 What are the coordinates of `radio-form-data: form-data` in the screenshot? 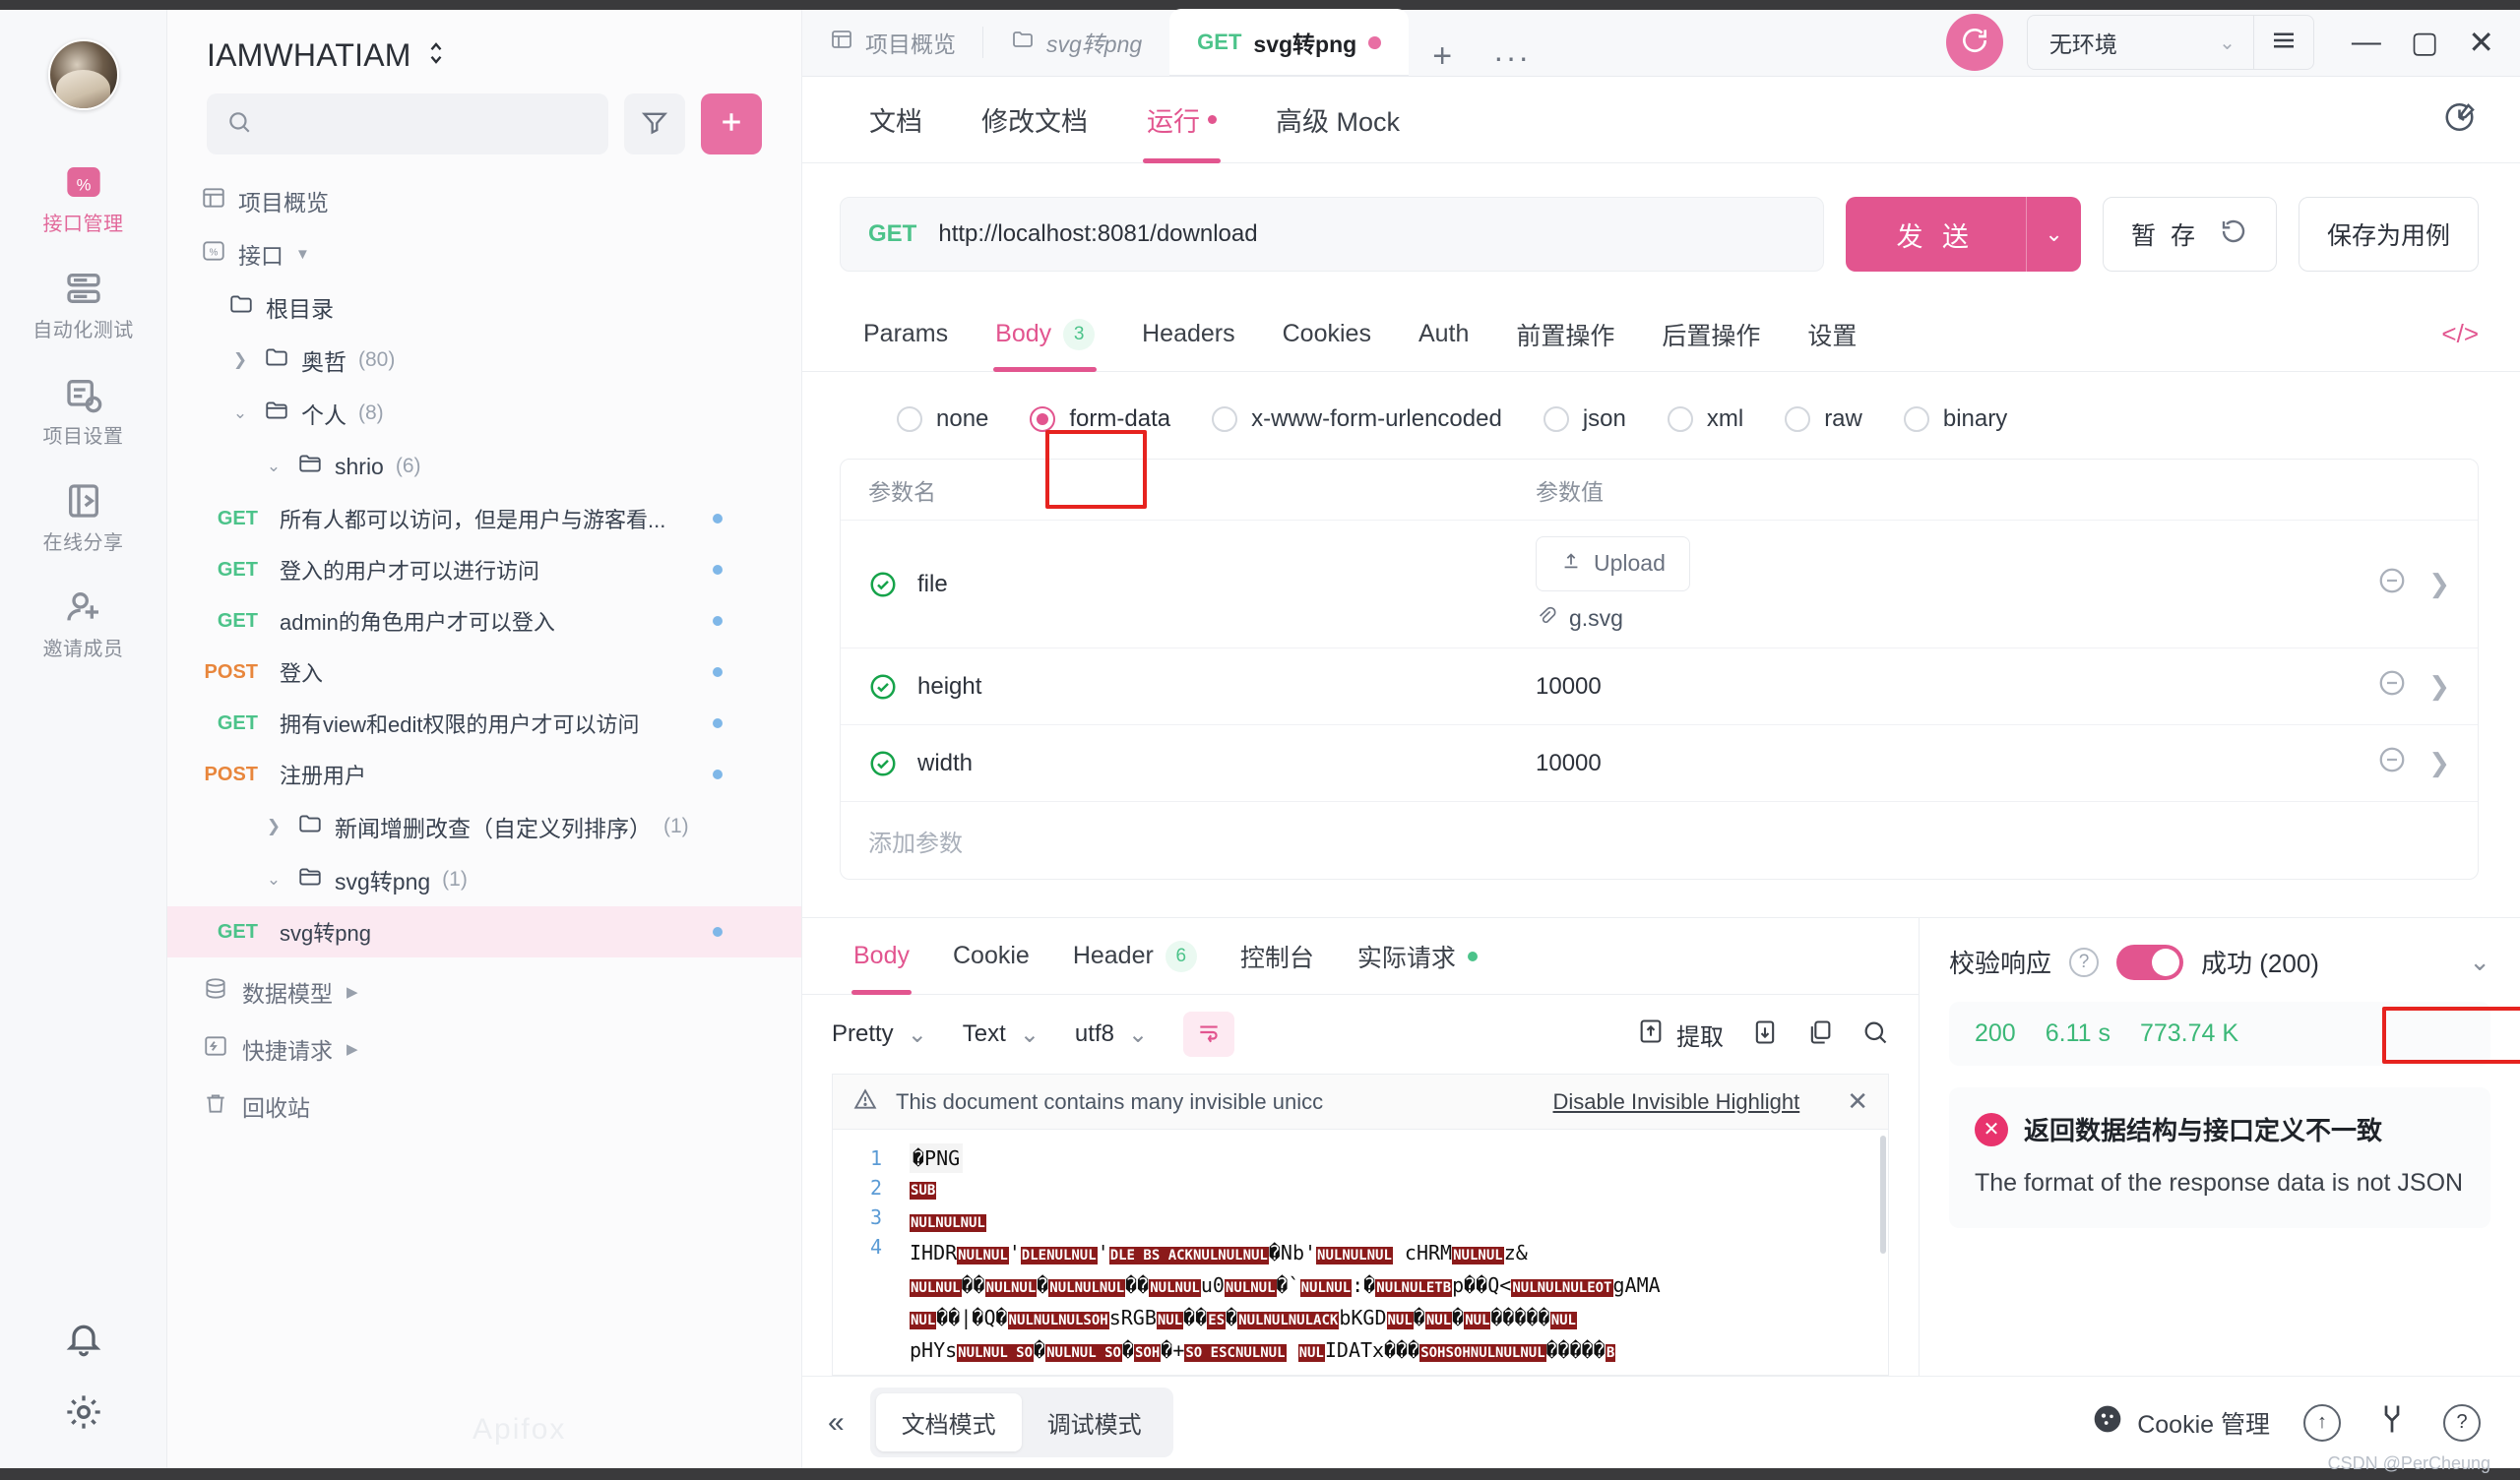 It's located at (1100, 419).